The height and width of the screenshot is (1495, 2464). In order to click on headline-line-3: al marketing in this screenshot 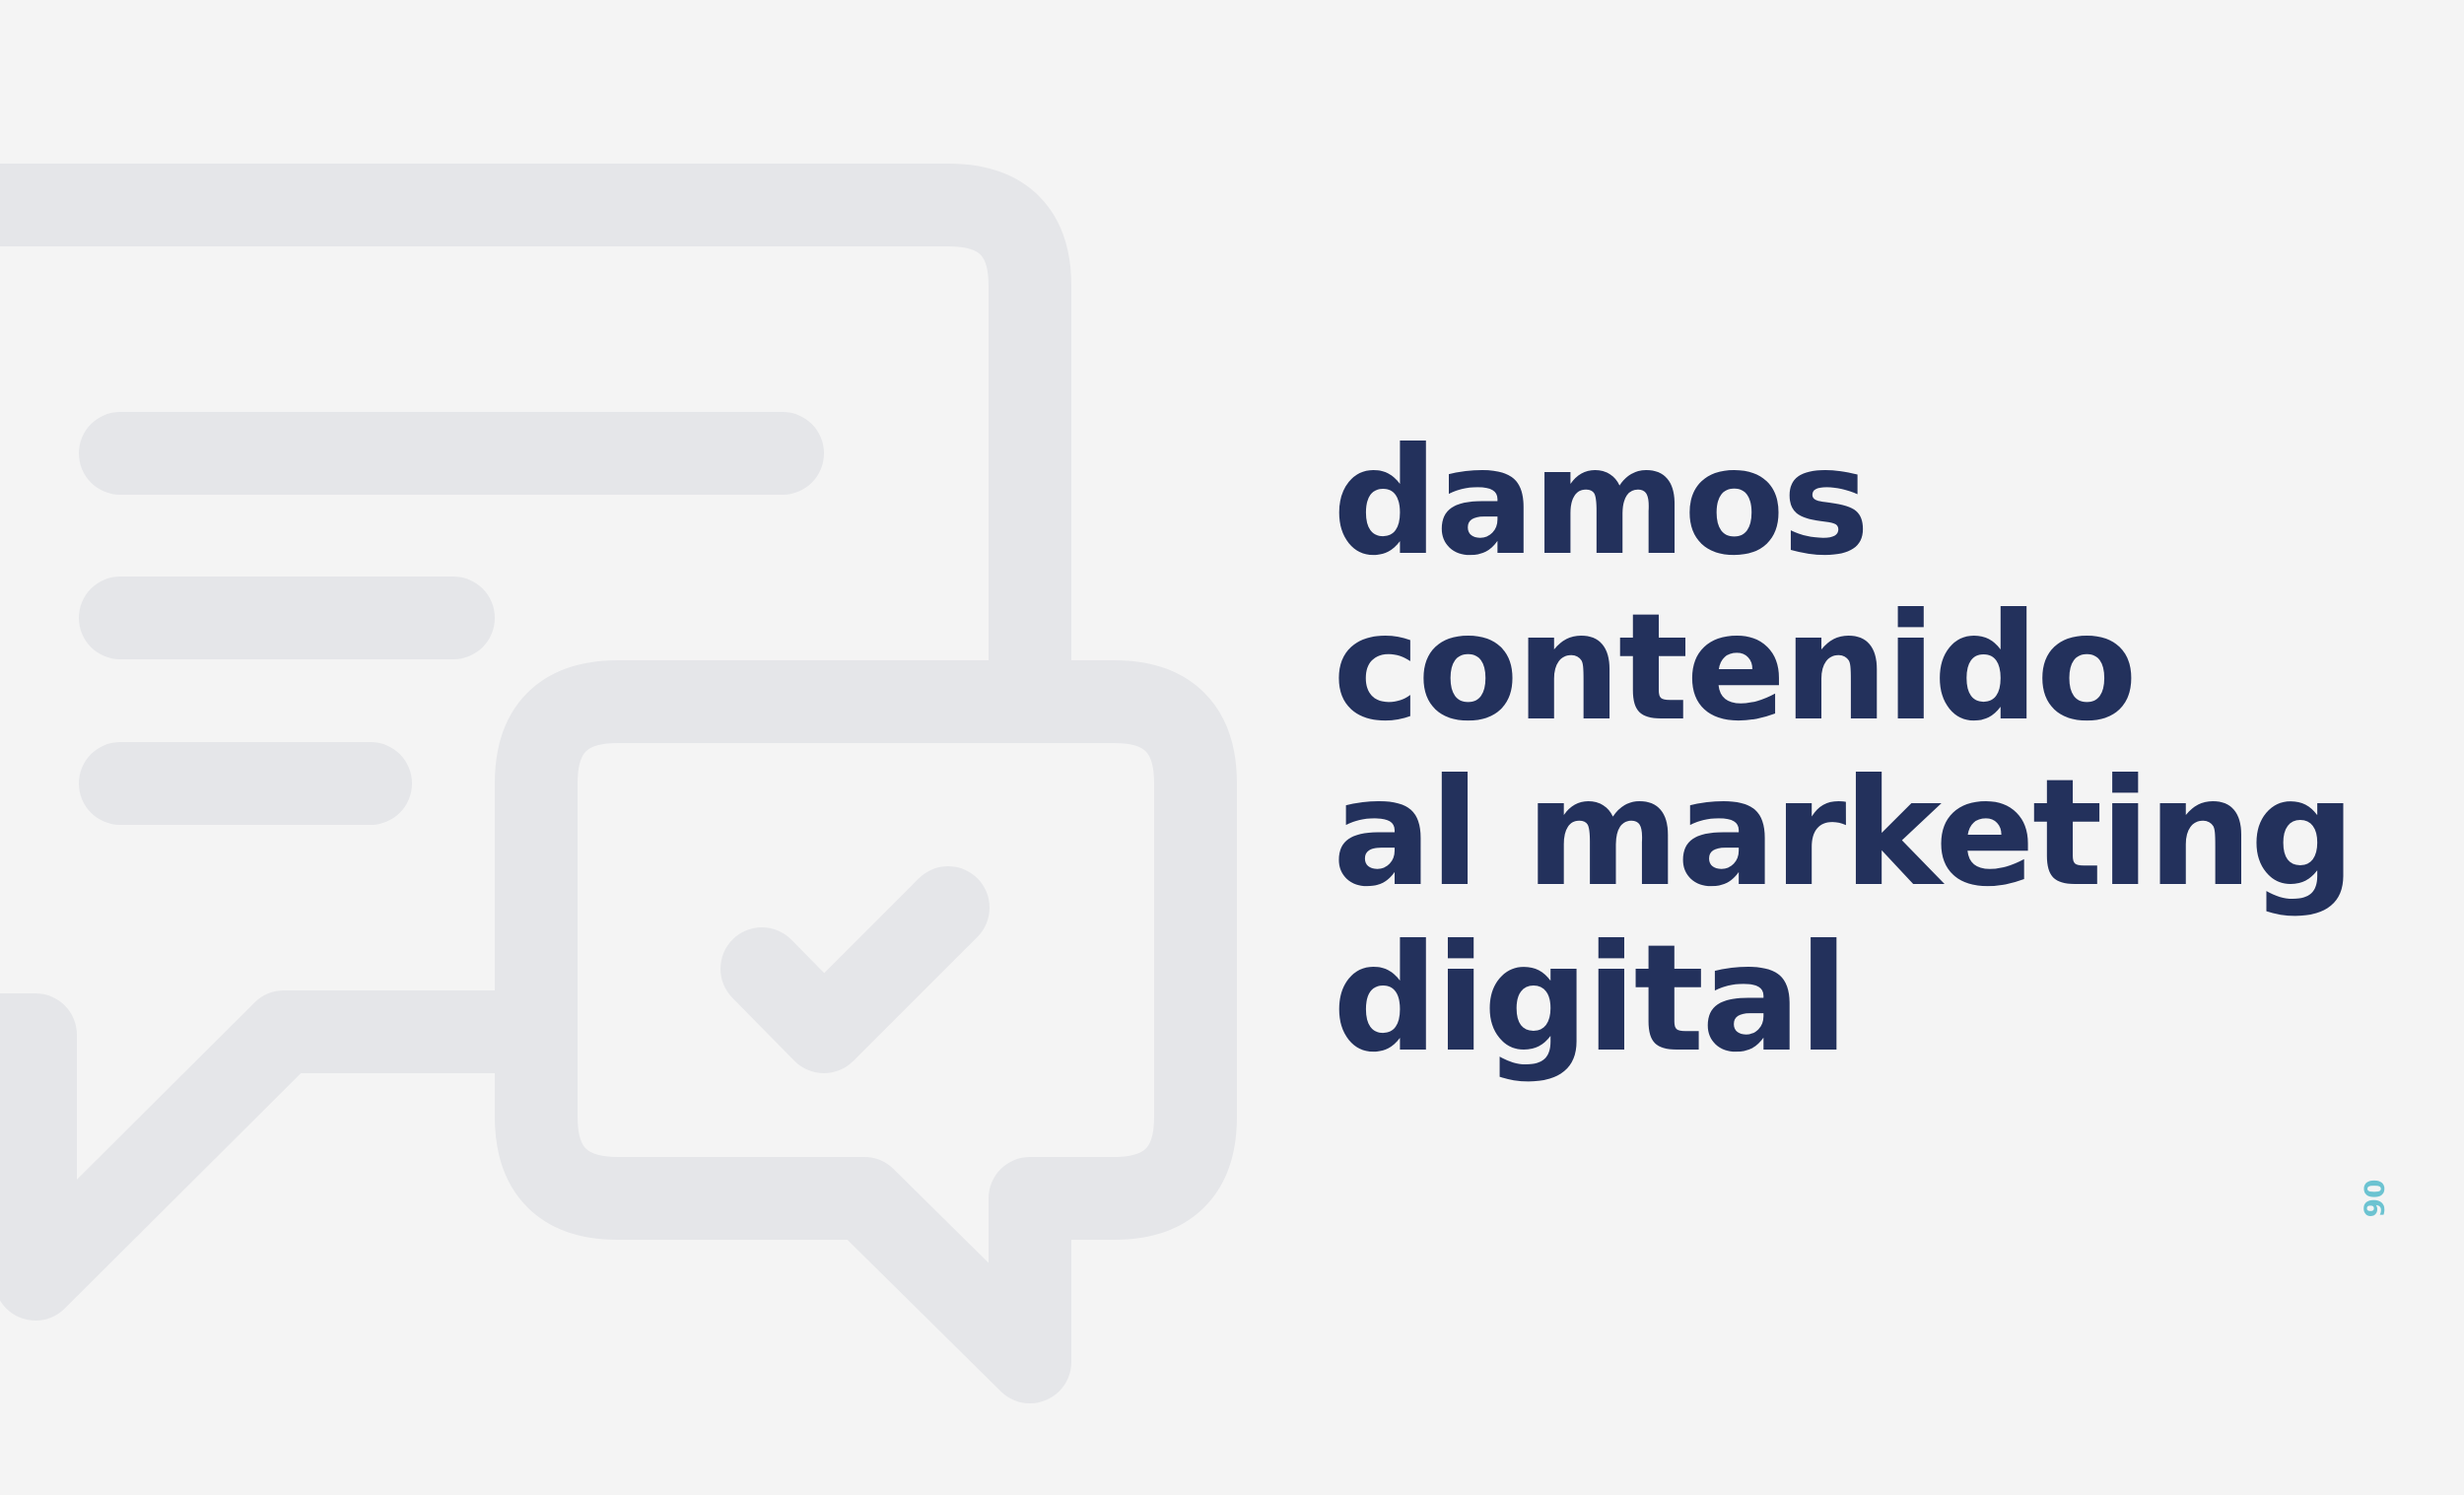, I will do `click(1844, 833)`.